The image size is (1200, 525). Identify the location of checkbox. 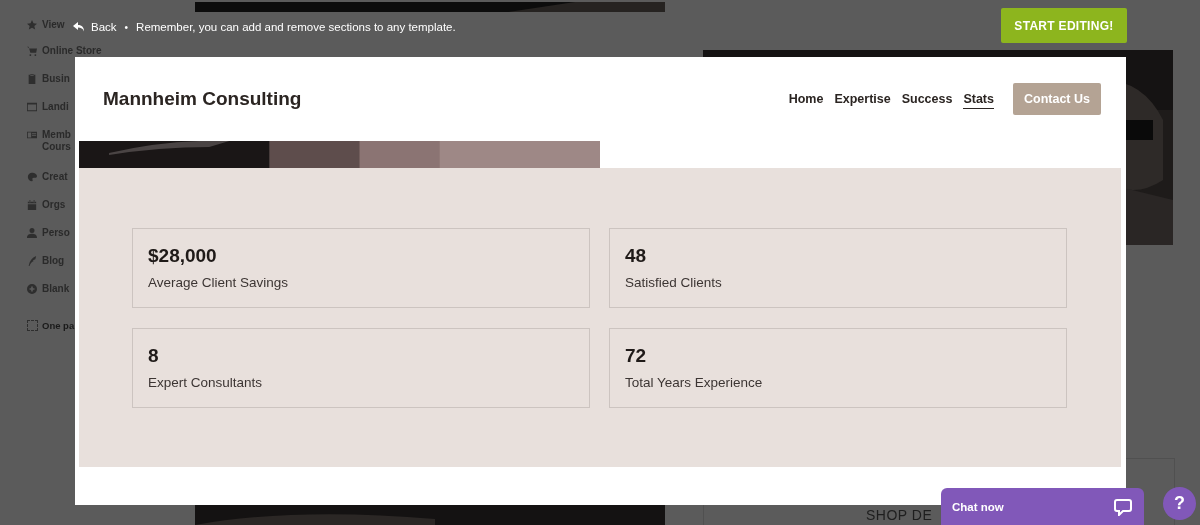
(32, 325).